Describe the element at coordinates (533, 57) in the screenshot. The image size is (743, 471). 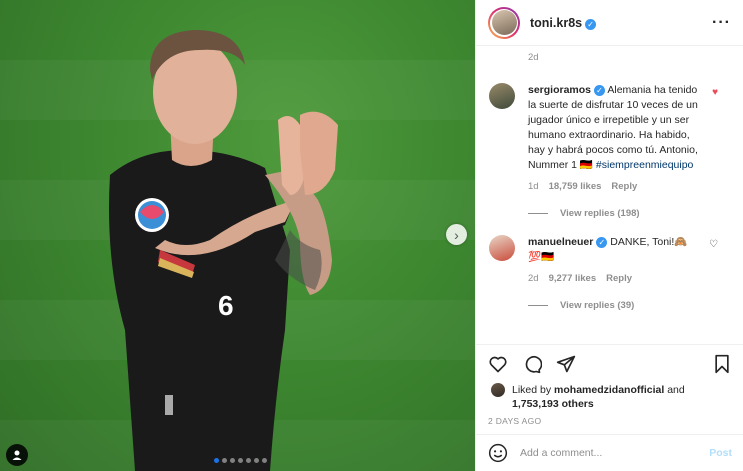
I see `caption-timestamp: 2d` at that location.